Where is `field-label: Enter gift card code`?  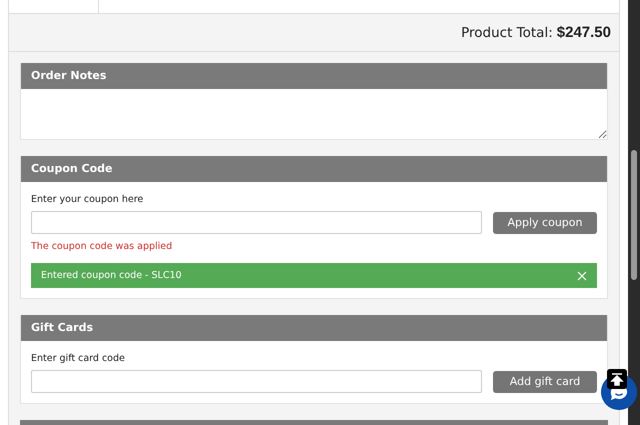
field-label: Enter gift card code is located at coordinates (78, 358).